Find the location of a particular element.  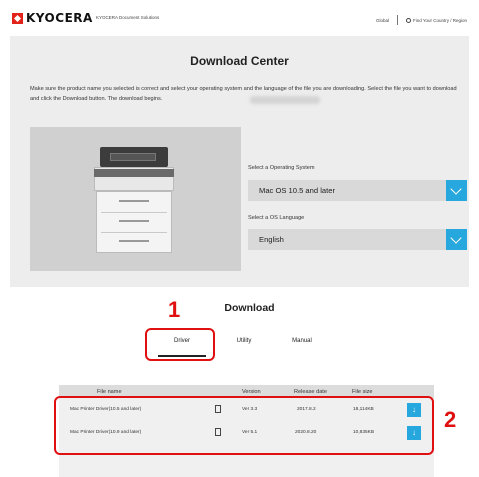

os-select-label: Select a Operating System is located at coordinates (281, 168).